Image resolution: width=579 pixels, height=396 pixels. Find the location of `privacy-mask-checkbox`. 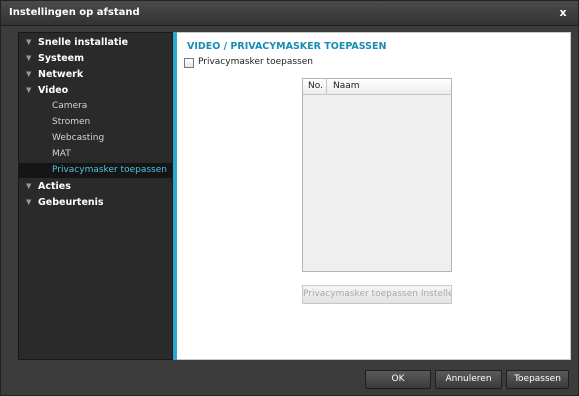

privacy-mask-checkbox is located at coordinates (189, 63).